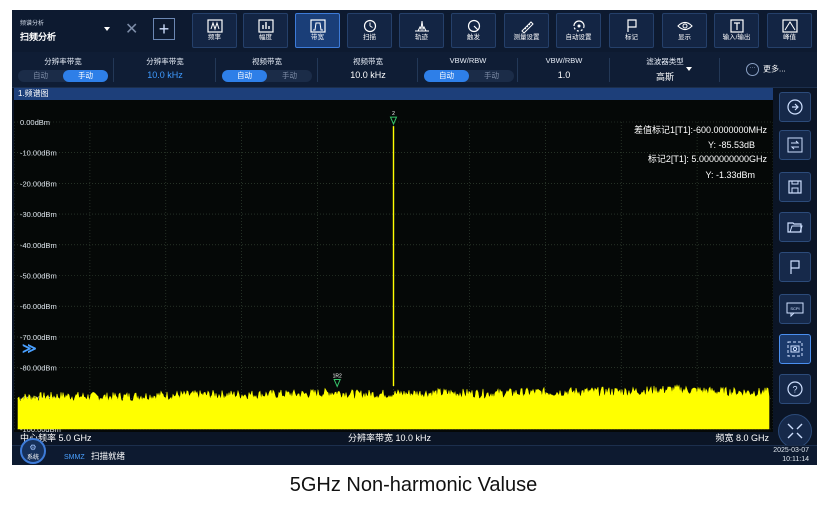 Image resolution: width=827 pixels, height=510 pixels. I want to click on auto-setup-icon, so click(578, 26).